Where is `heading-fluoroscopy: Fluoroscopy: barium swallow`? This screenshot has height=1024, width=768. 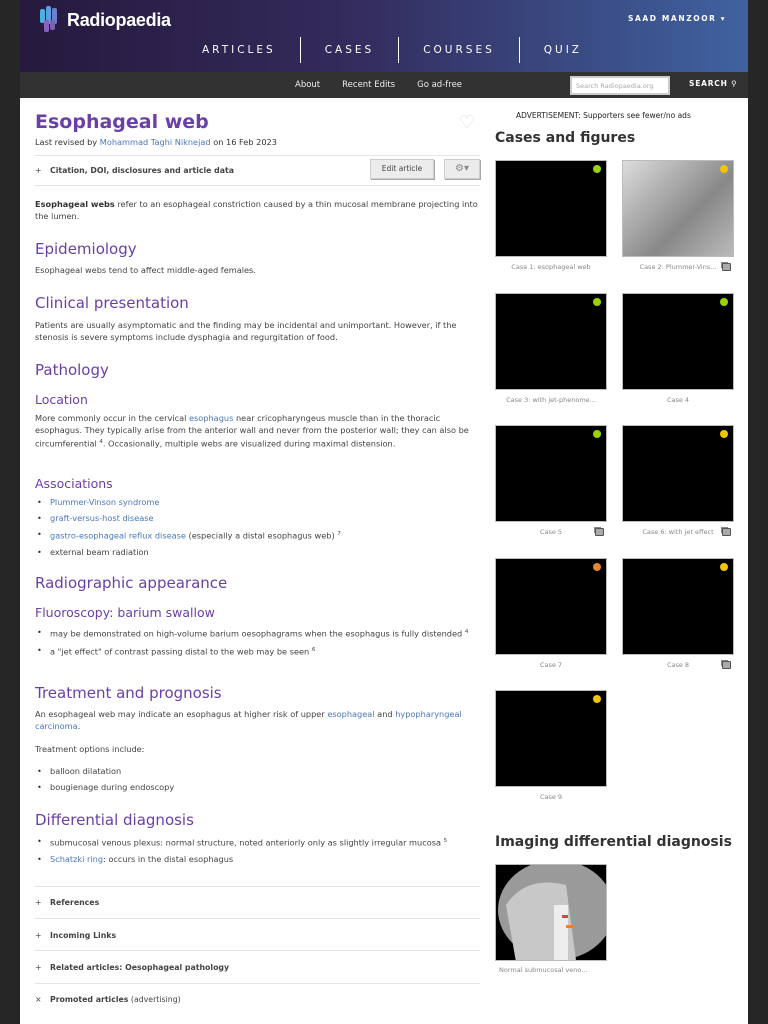
heading-fluoroscopy: Fluoroscopy: barium swallow is located at coordinates (125, 612).